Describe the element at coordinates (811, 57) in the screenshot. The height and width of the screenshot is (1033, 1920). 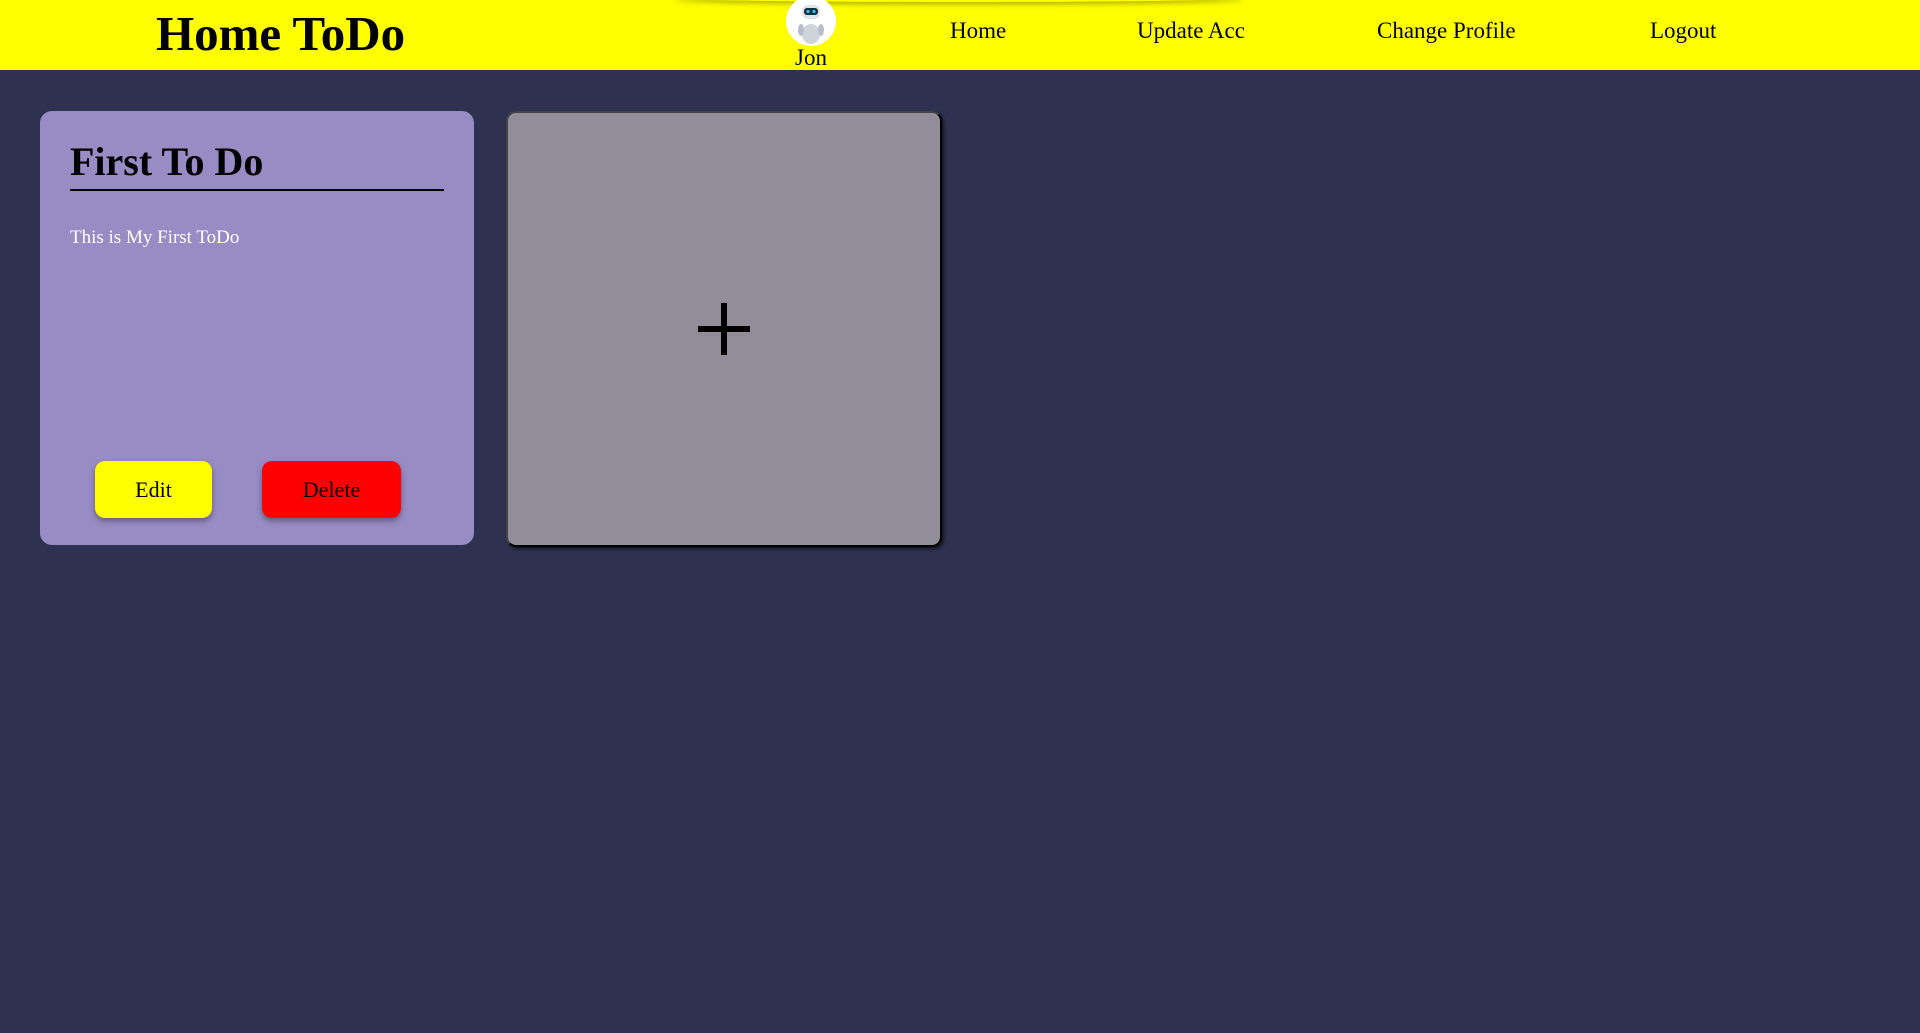
I see `user-name: Jon` at that location.